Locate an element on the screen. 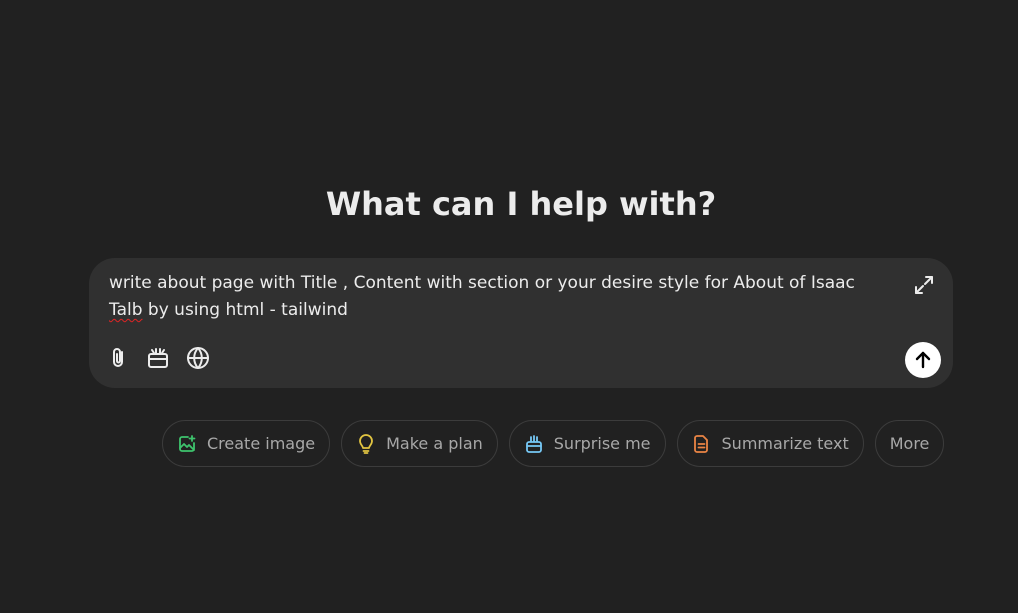 This screenshot has height=613, width=1018. toolbox-icon is located at coordinates (158, 358).